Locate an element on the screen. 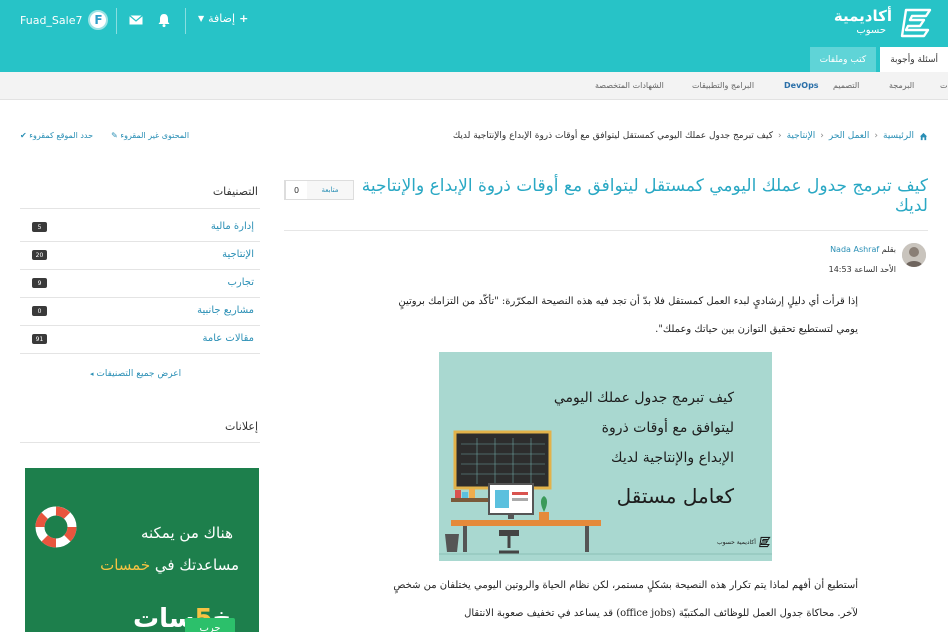  title-divider is located at coordinates (606, 230).